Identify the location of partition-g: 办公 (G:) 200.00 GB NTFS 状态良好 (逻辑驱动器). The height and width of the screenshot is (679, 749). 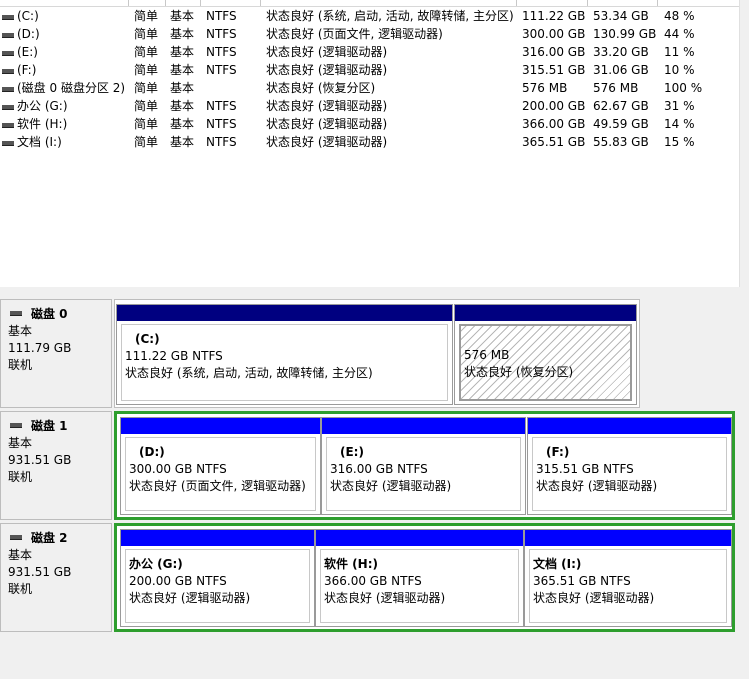
(217, 578).